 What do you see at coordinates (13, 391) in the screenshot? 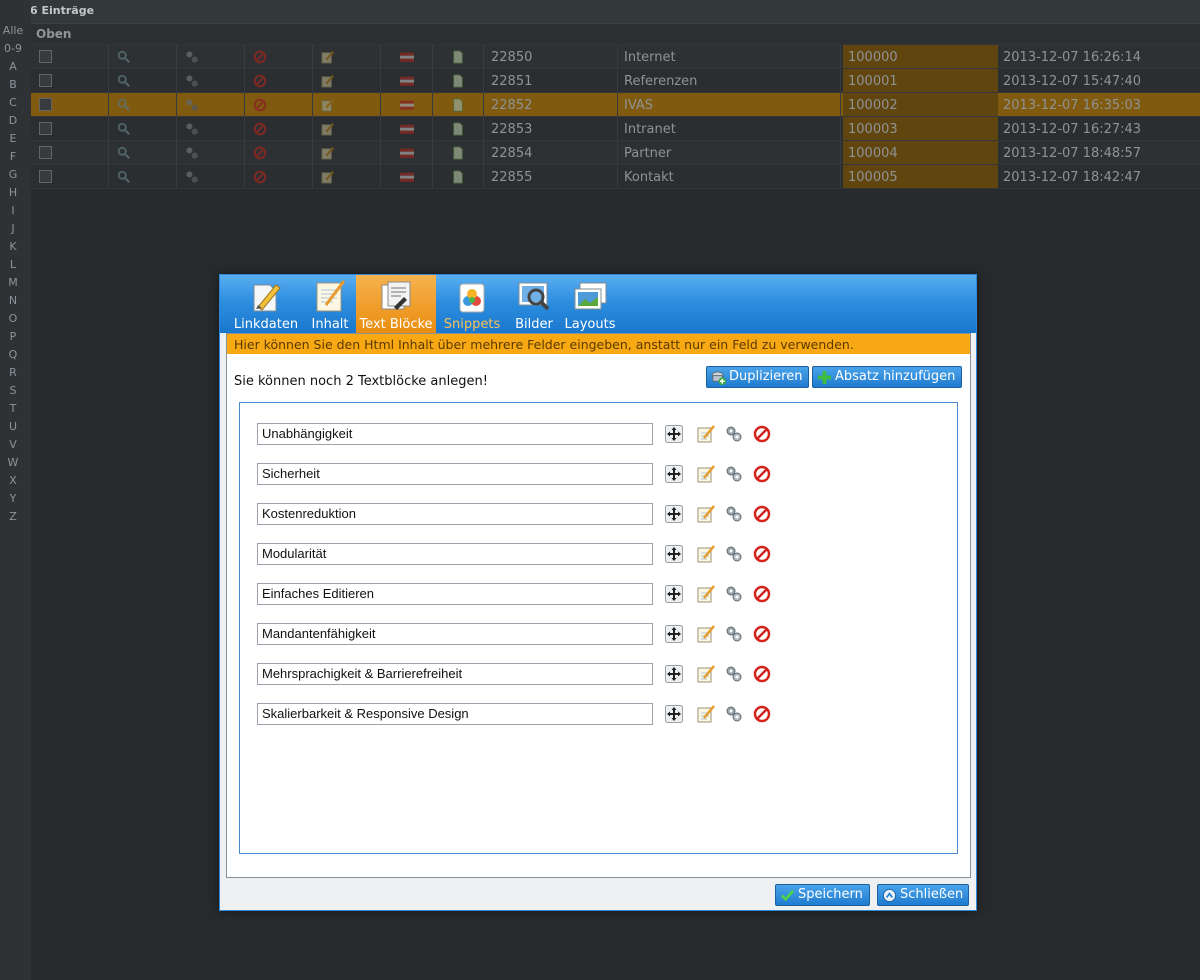
I see `alphabet-filter-item: S` at bounding box center [13, 391].